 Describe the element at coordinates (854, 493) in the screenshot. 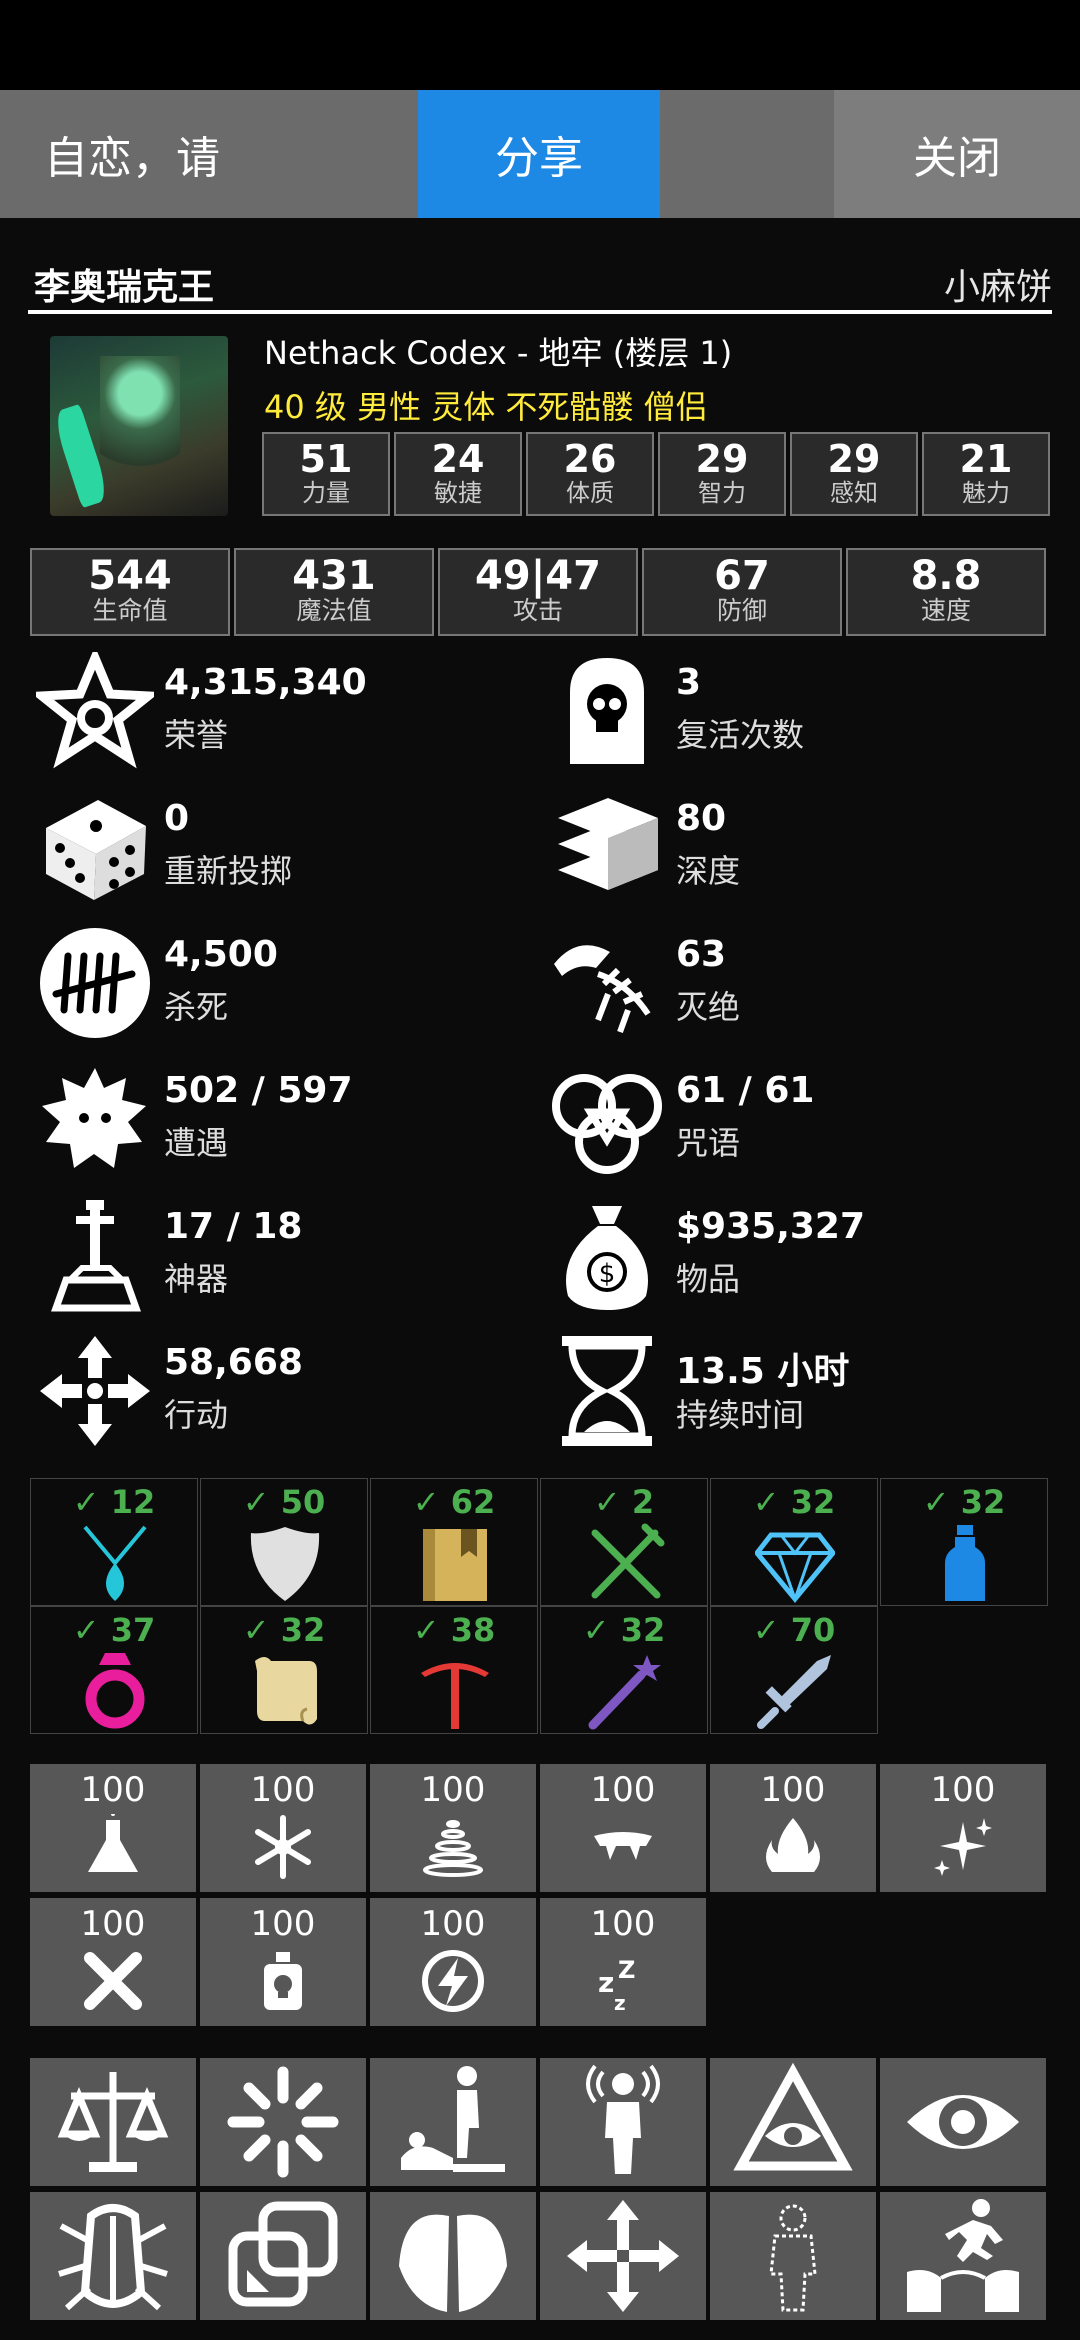

I see `attribute-label: 感知` at that location.